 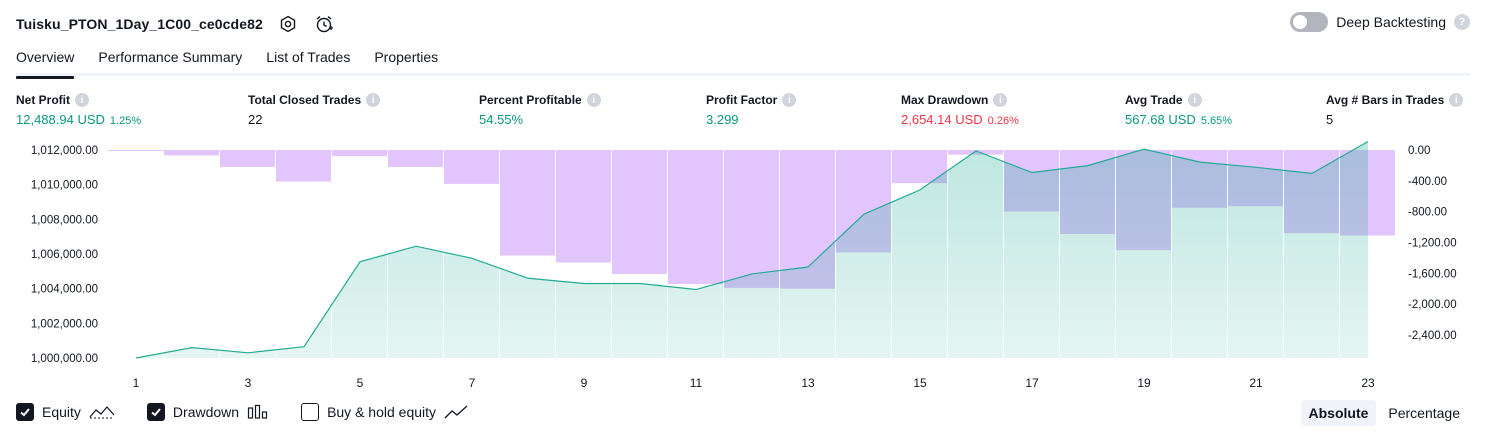 What do you see at coordinates (1432, 243) in the screenshot?
I see `right-axis-tick-label: -1,200.00` at bounding box center [1432, 243].